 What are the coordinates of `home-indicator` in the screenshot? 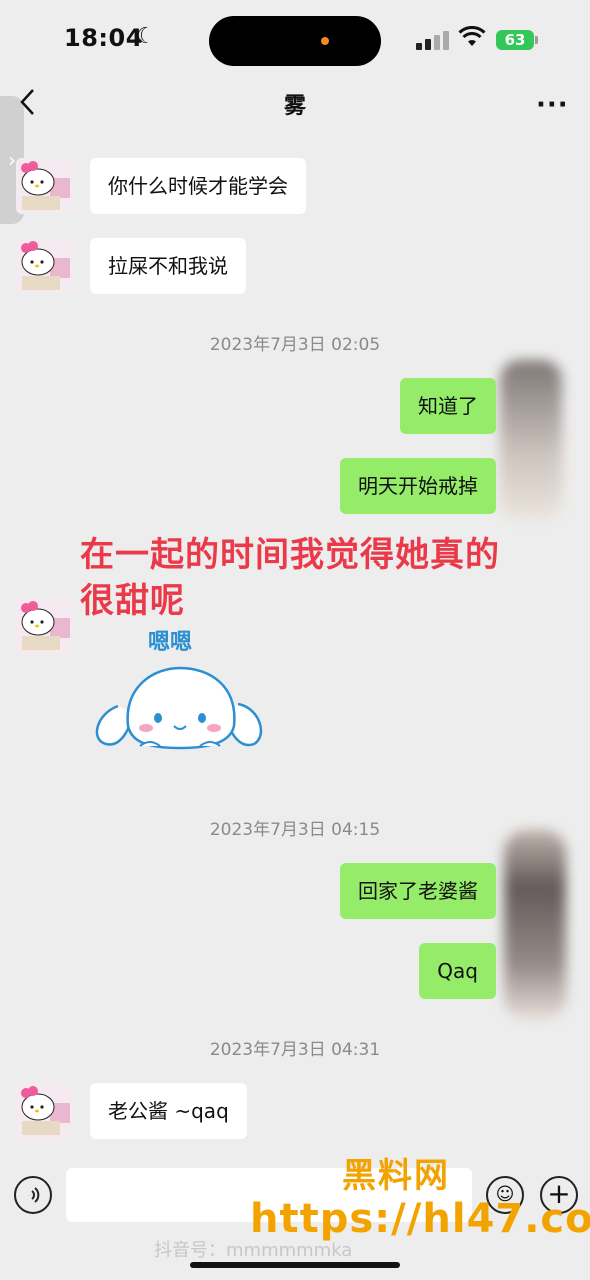 It's located at (295, 1265).